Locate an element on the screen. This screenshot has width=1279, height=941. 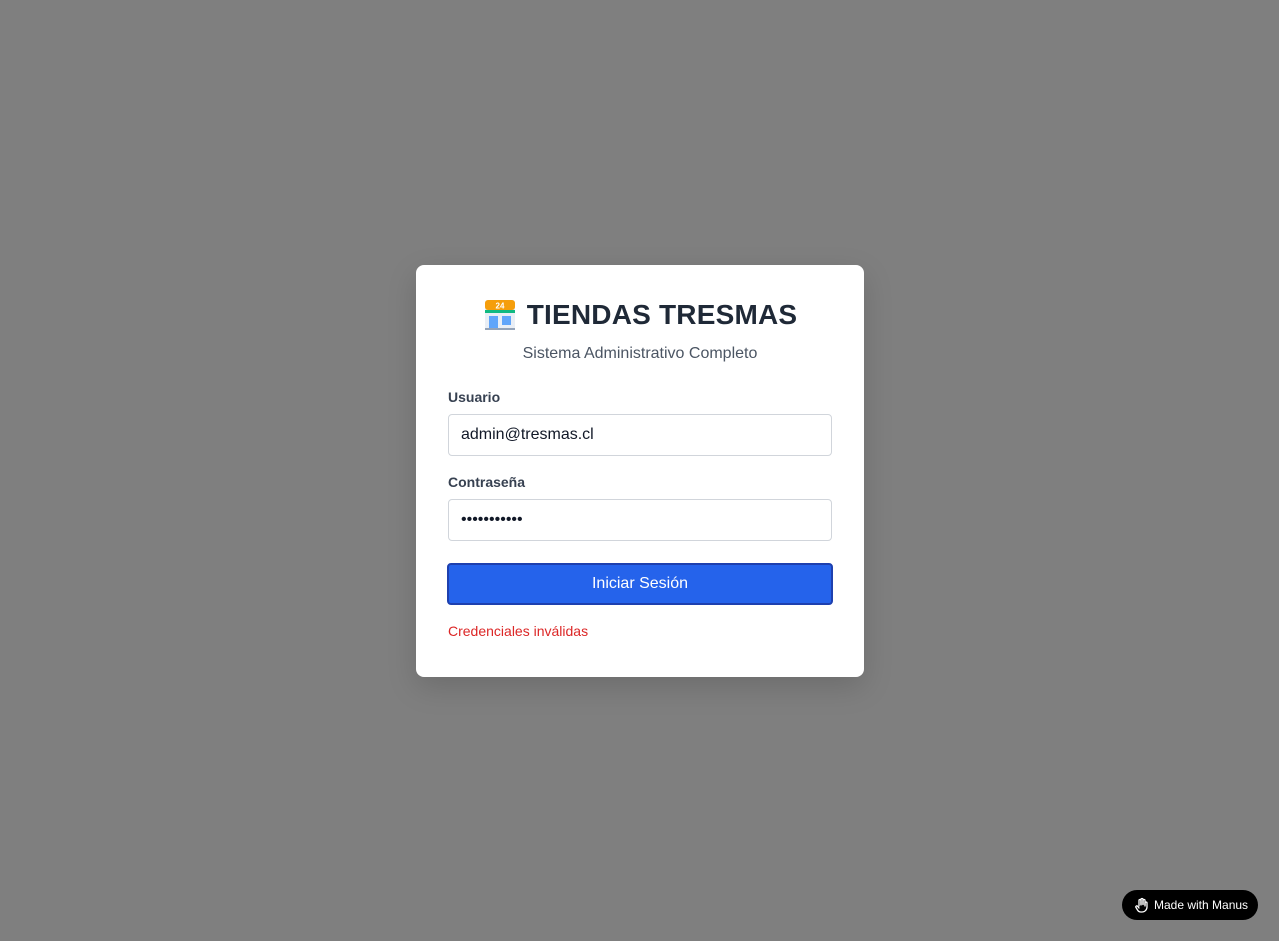
page-title: TIENDAS TRESMAS is located at coordinates (662, 314).